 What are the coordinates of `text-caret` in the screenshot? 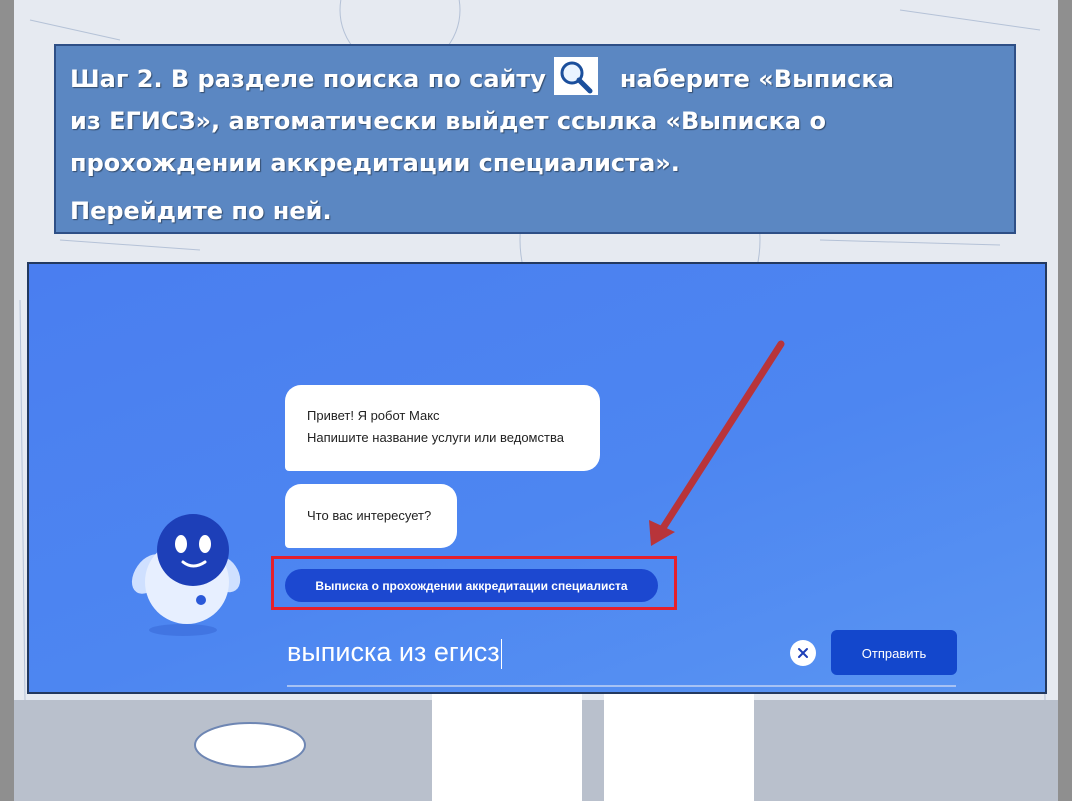 It's located at (501, 653).